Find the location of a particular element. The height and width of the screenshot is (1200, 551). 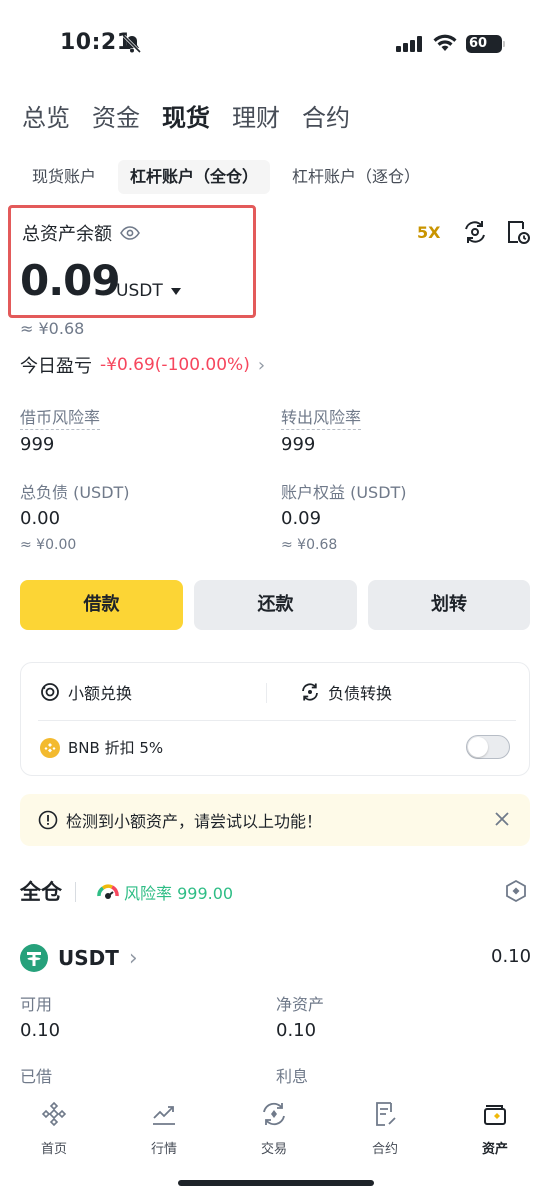

home-indicator is located at coordinates (276, 1183).